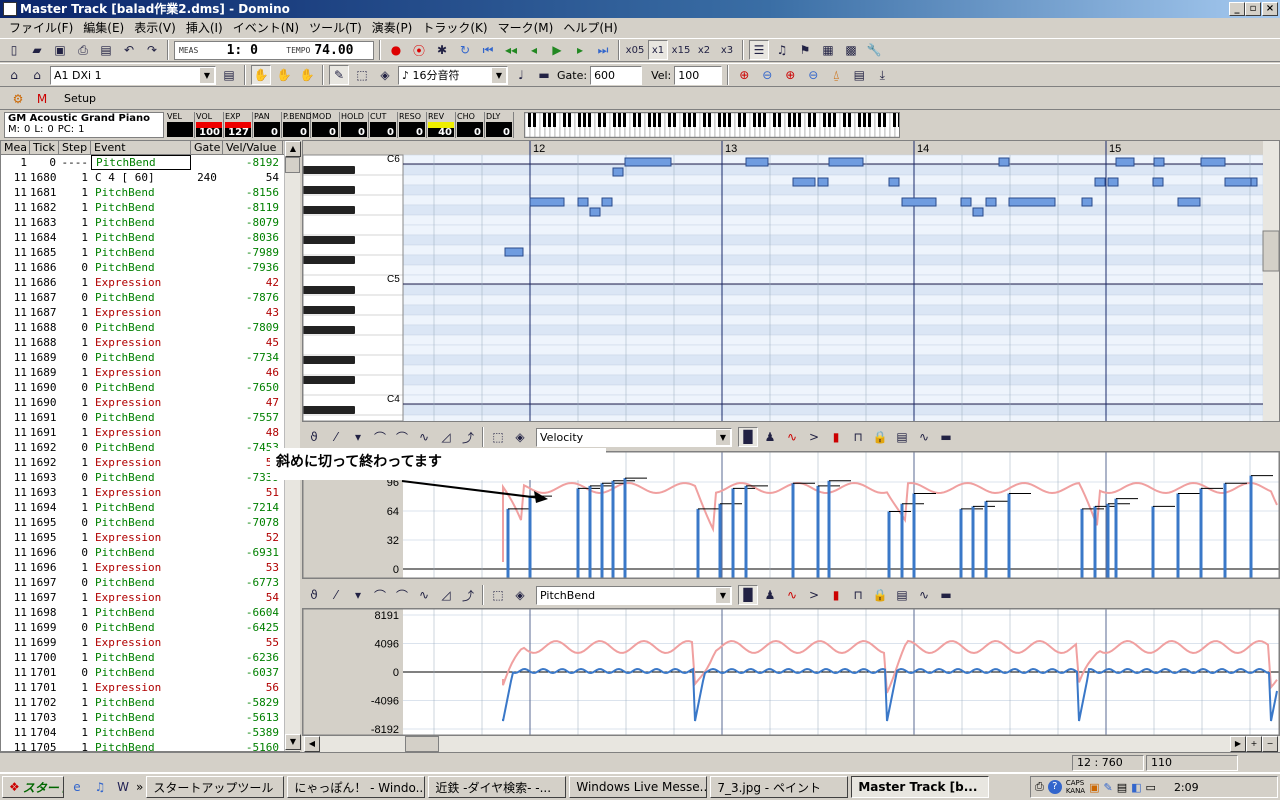 This screenshot has width=1280, height=800. What do you see at coordinates (150, 417) in the screenshot?
I see `table-row: 11 1691 0 PitchBend -7557` at bounding box center [150, 417].